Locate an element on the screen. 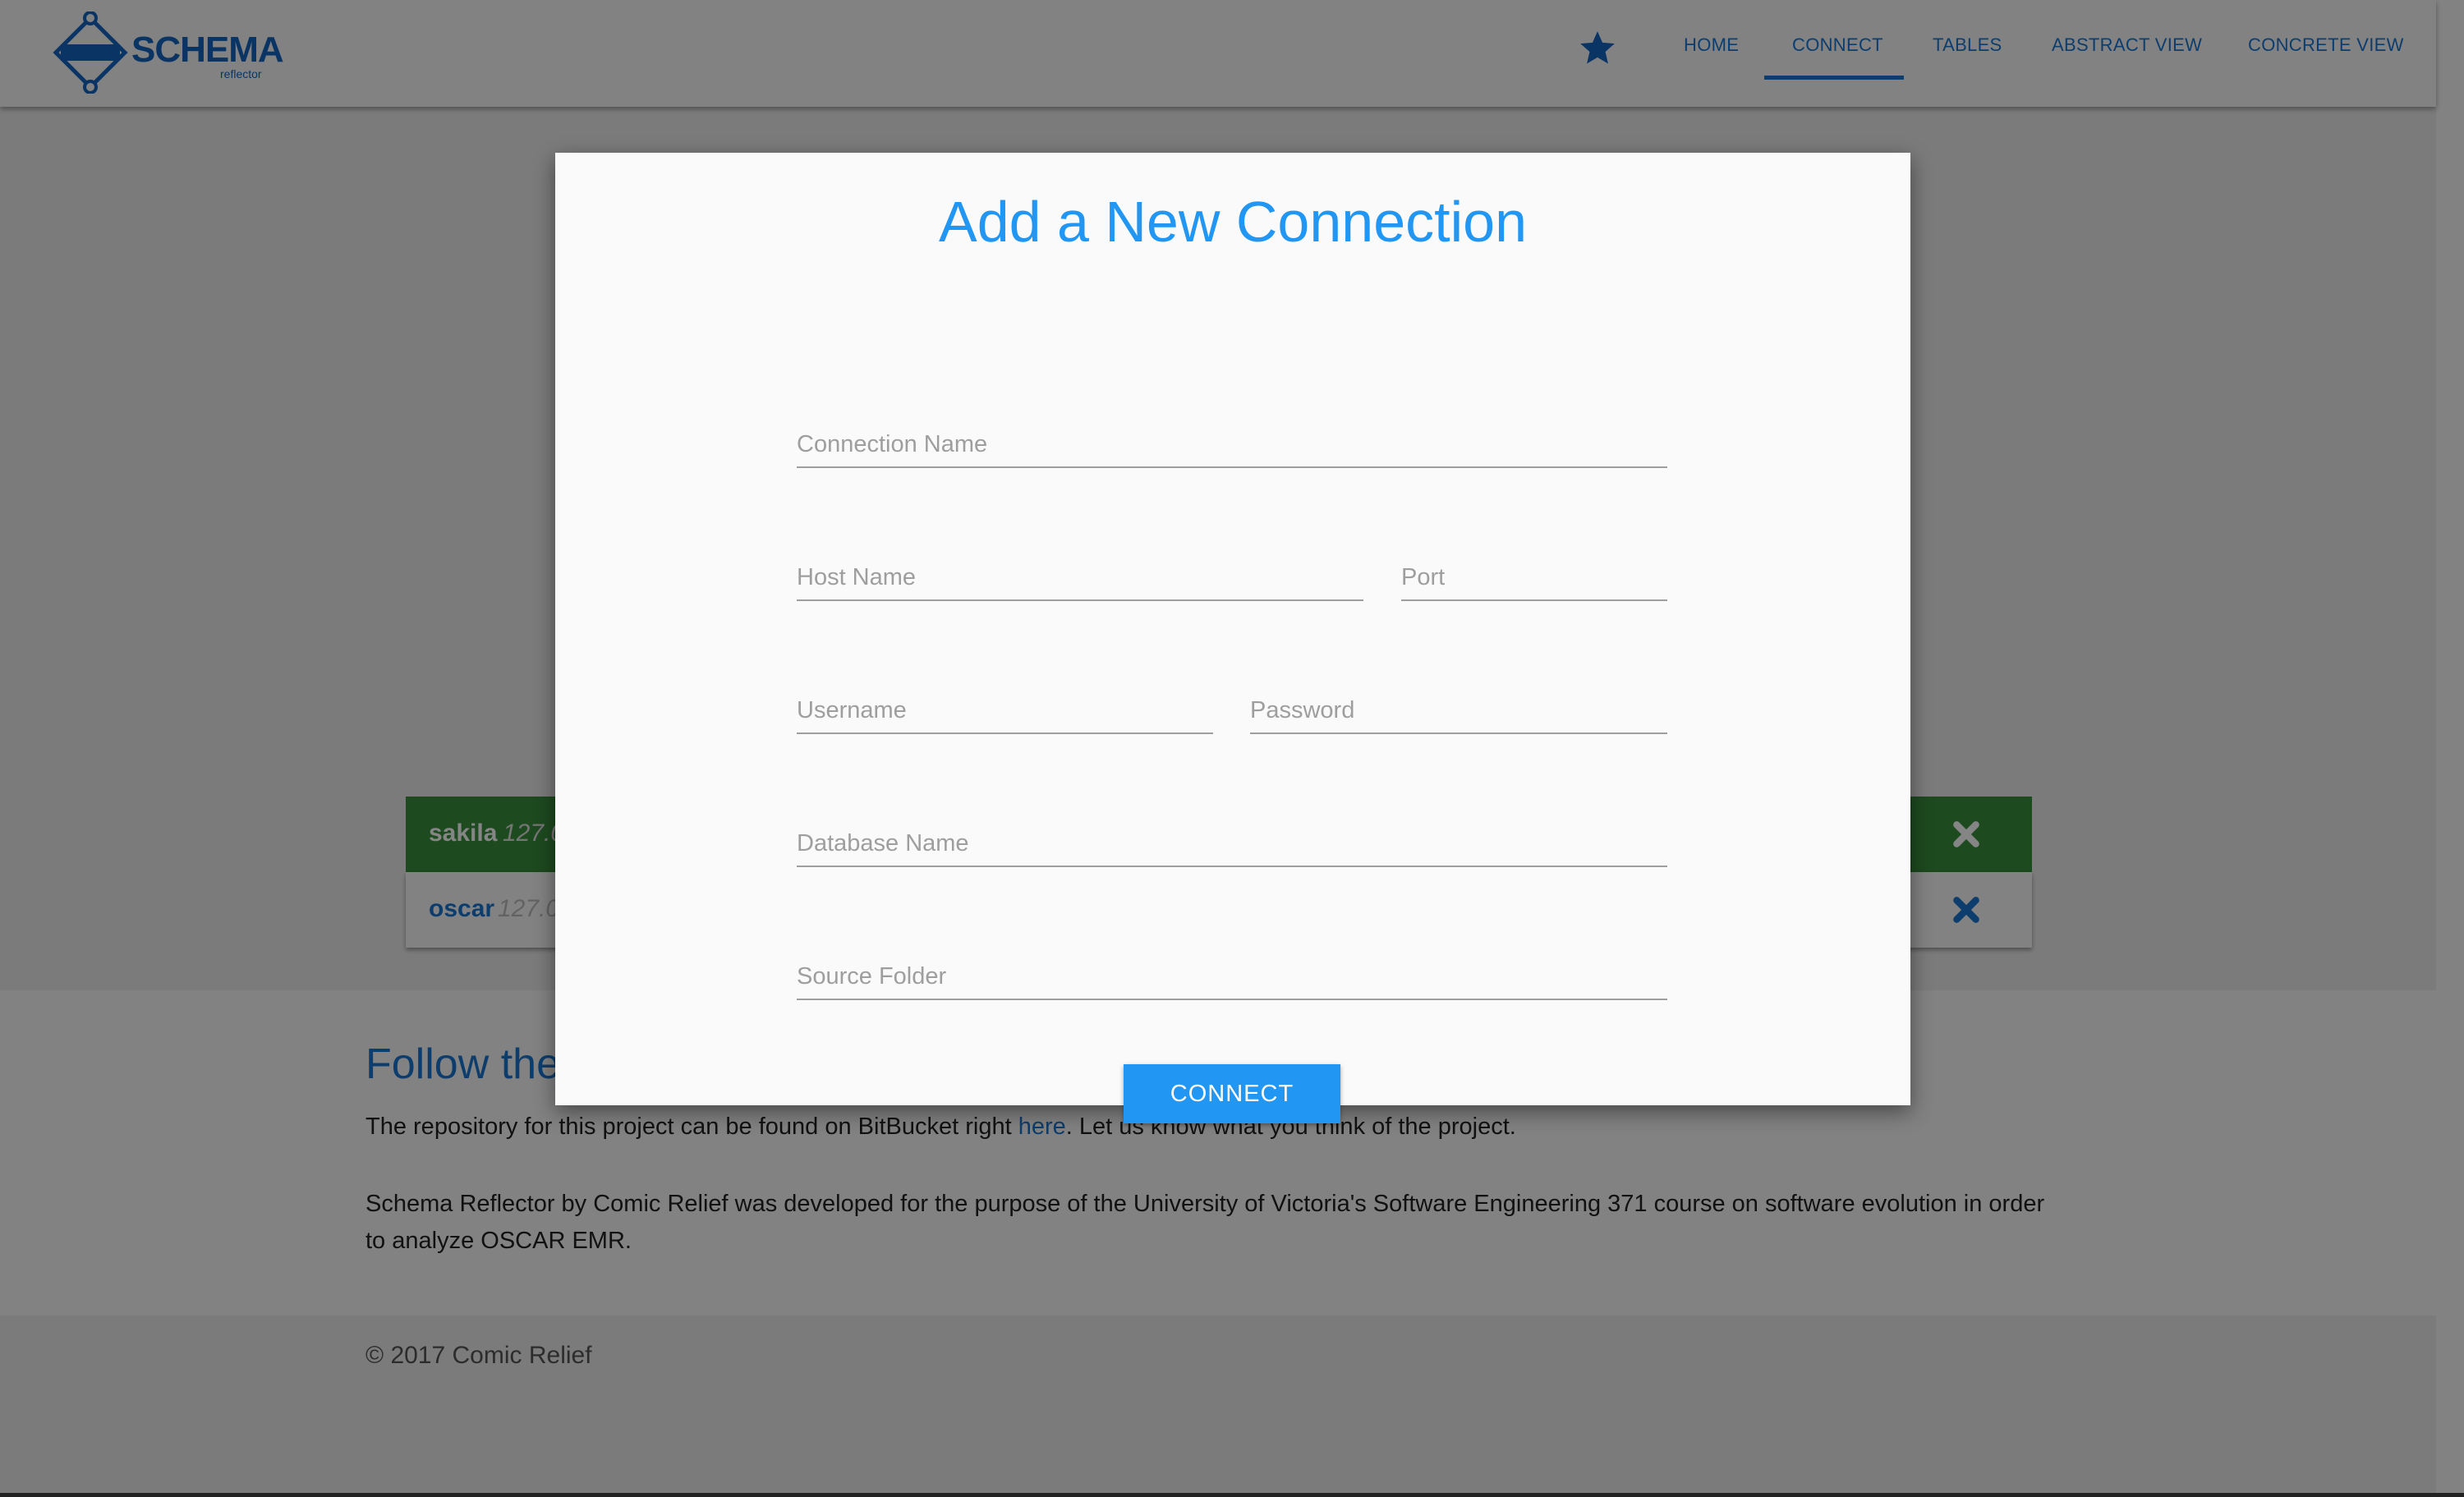  username-field is located at coordinates (1005, 701).